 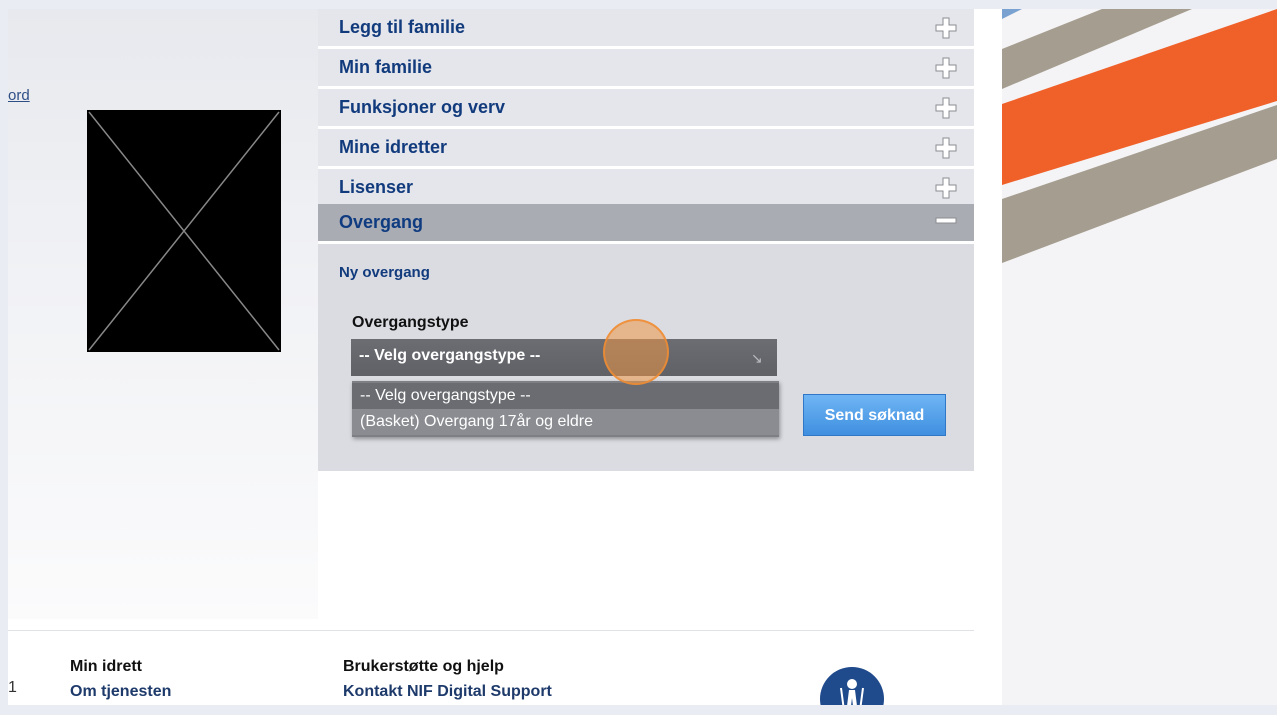 I want to click on nif-logo-icon, so click(x=852, y=686).